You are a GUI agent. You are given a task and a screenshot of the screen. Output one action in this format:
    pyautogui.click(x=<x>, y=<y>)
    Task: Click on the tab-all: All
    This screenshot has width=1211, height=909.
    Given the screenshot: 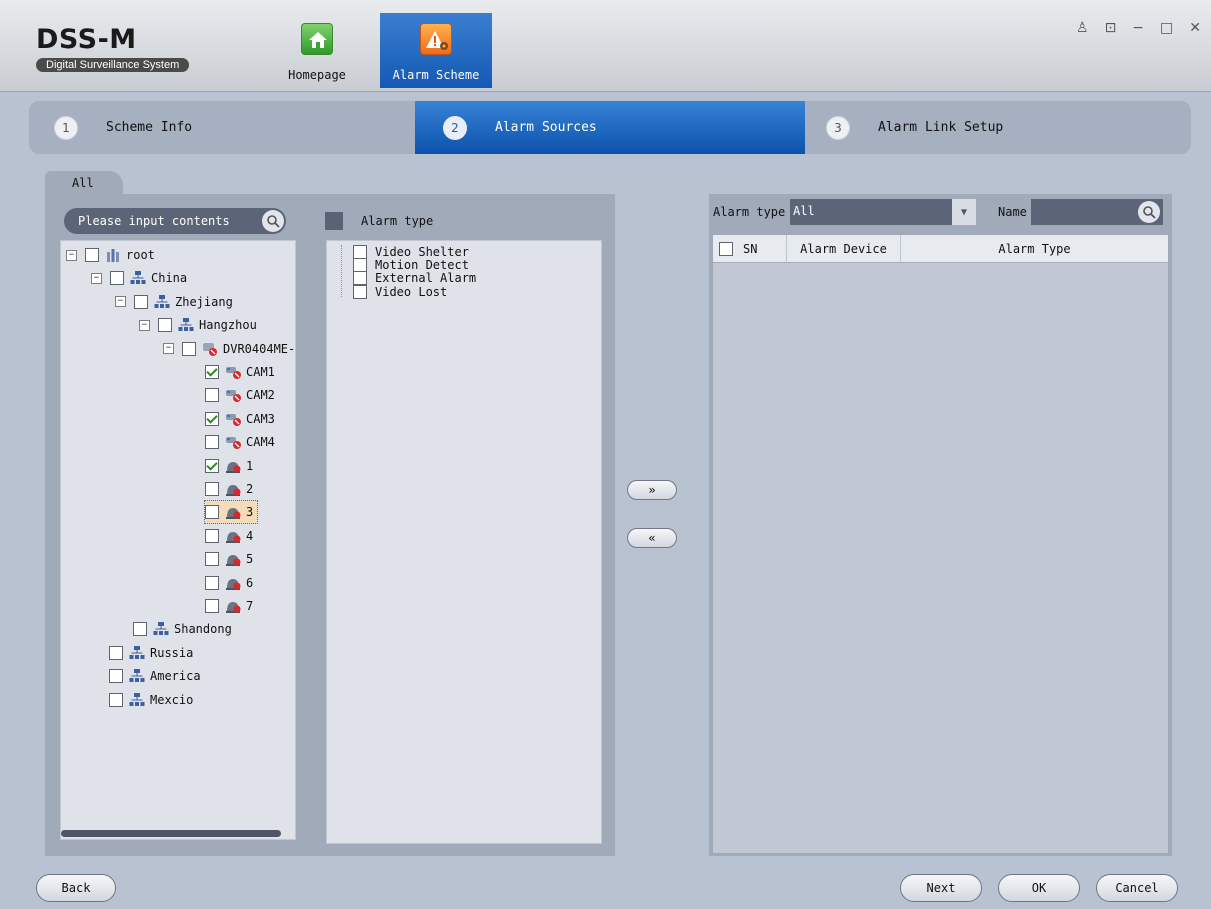 What is the action you would take?
    pyautogui.click(x=84, y=183)
    